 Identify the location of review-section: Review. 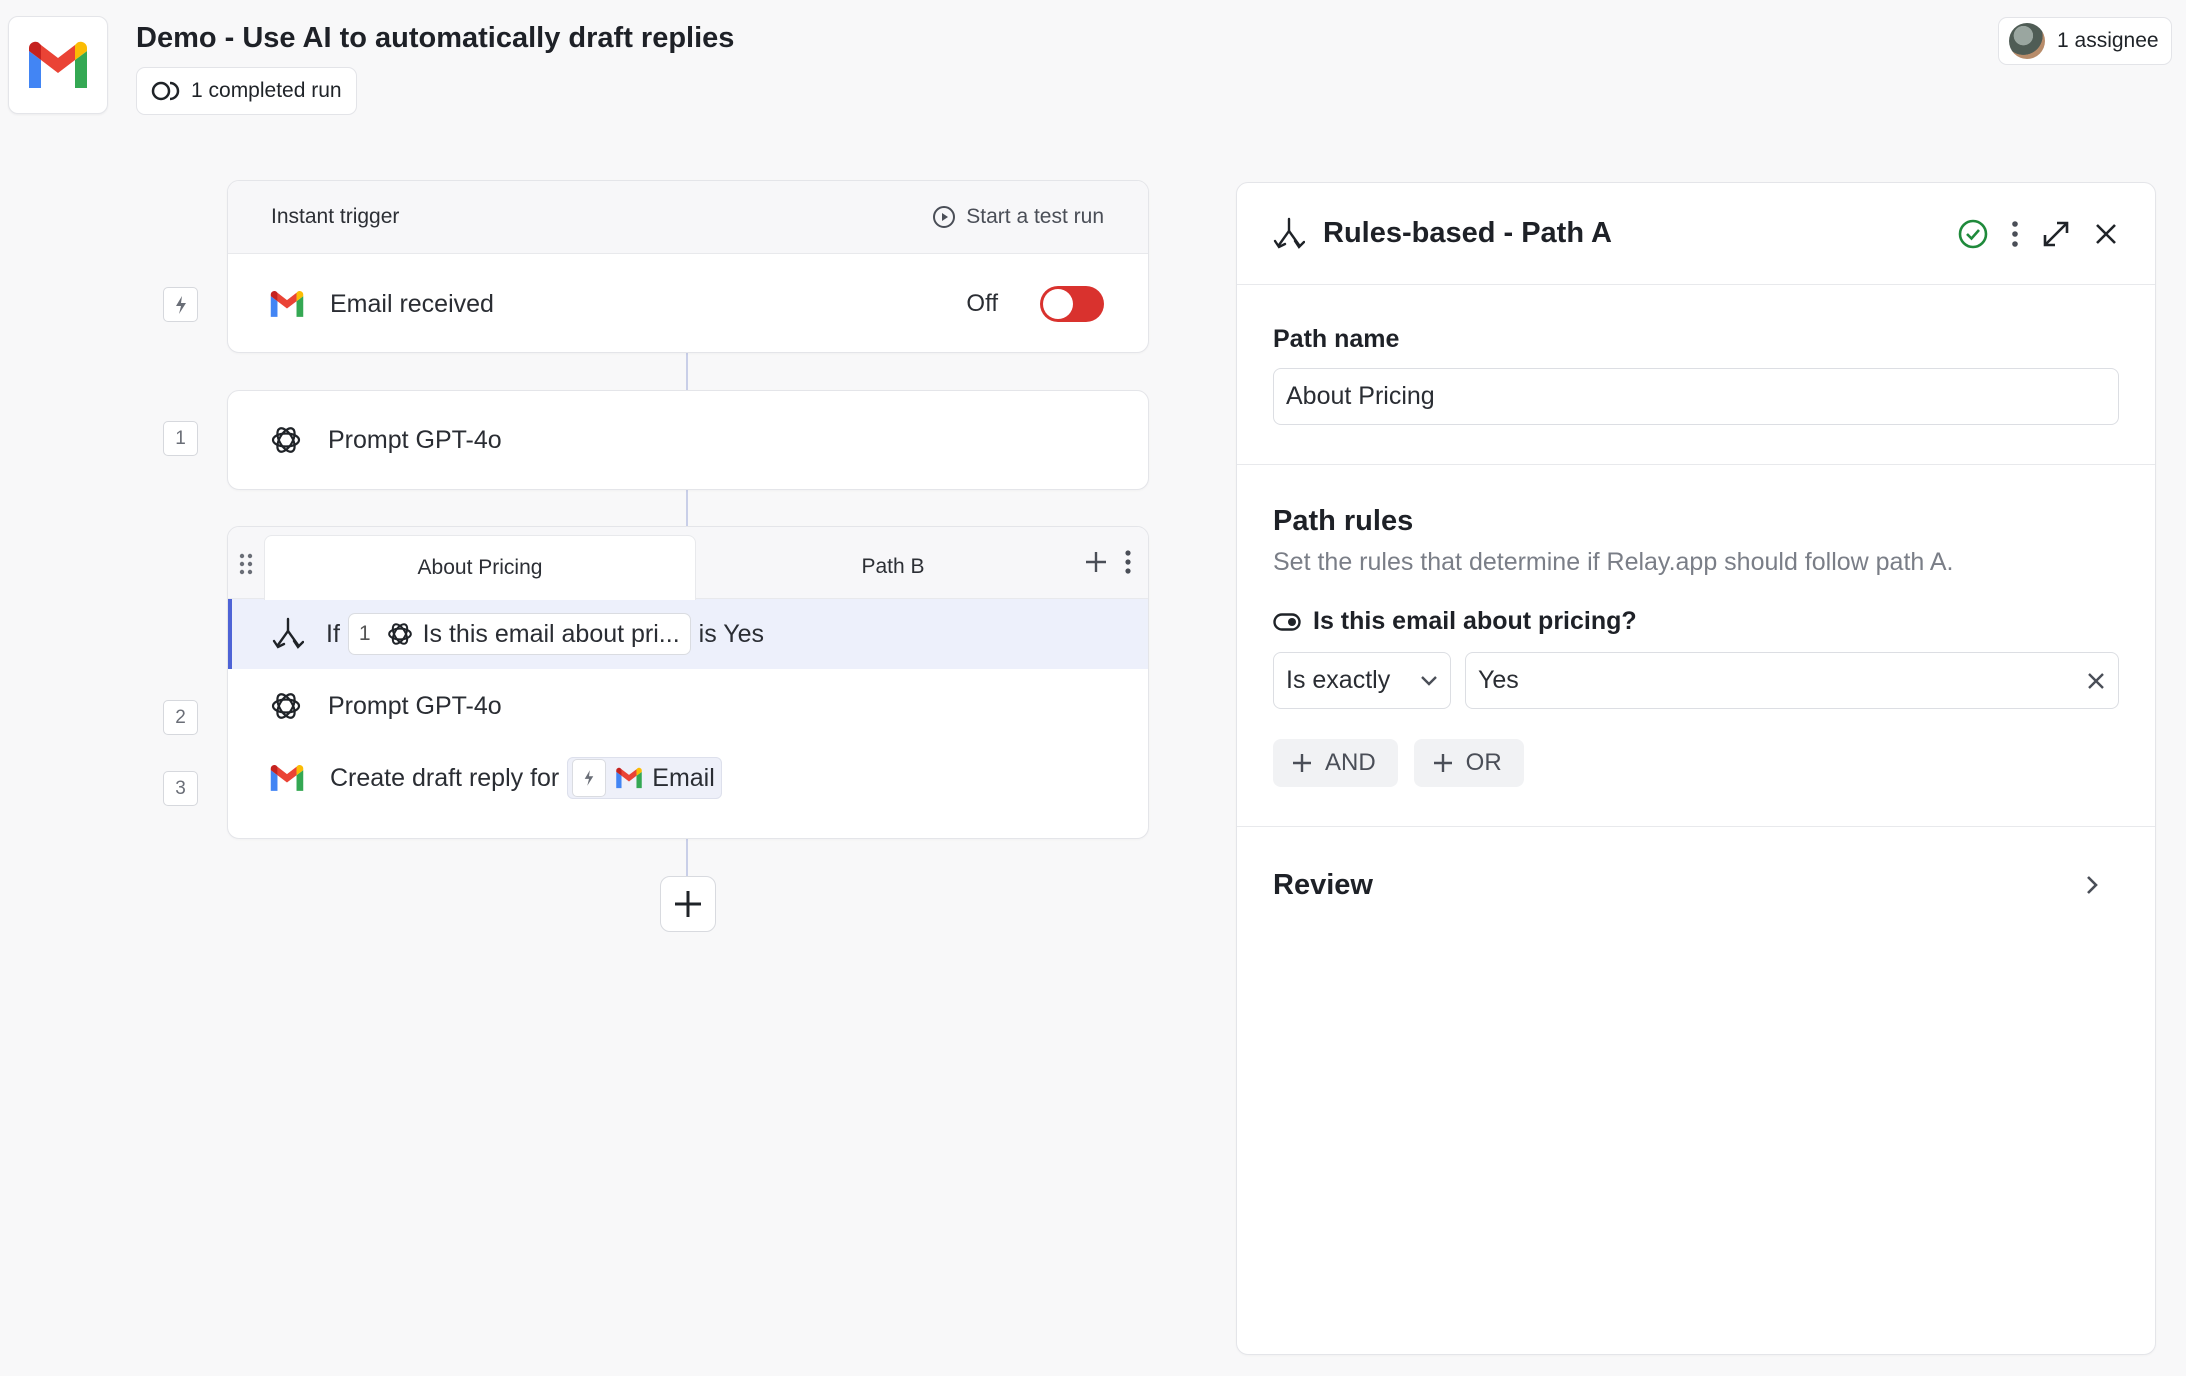
(1696, 885).